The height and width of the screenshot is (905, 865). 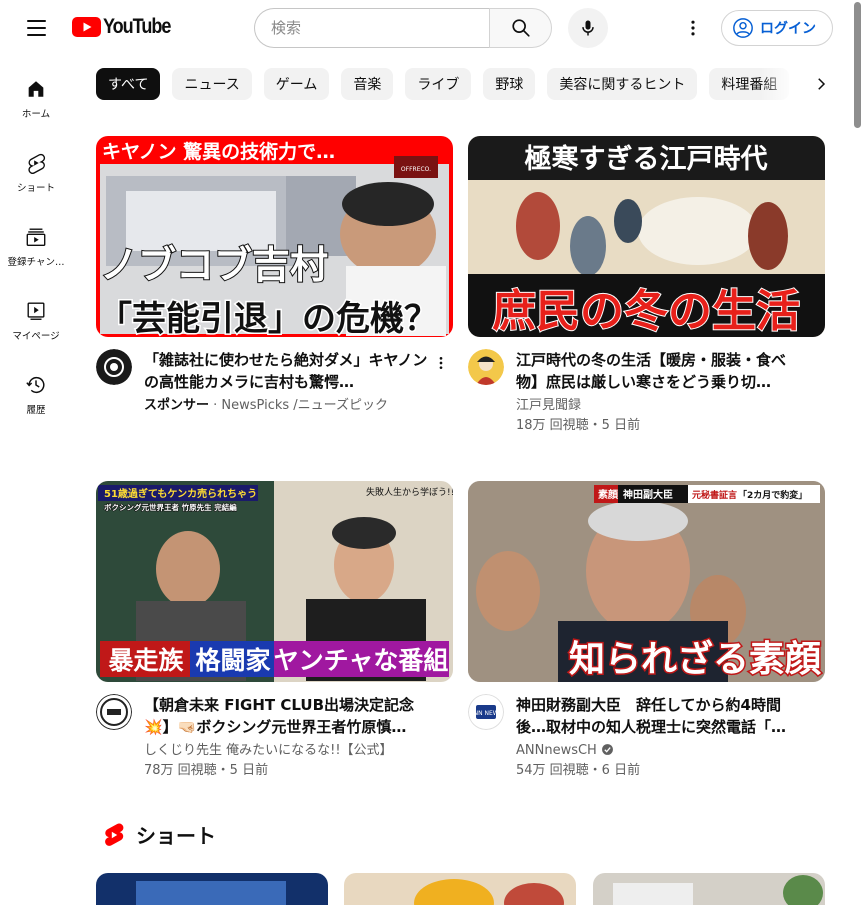 I want to click on shorts-shelf-header: ショート, so click(x=160, y=834).